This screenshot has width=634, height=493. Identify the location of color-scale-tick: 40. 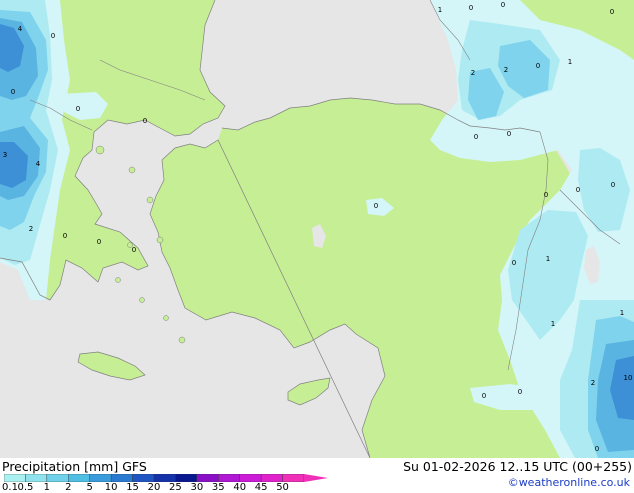
(240, 487).